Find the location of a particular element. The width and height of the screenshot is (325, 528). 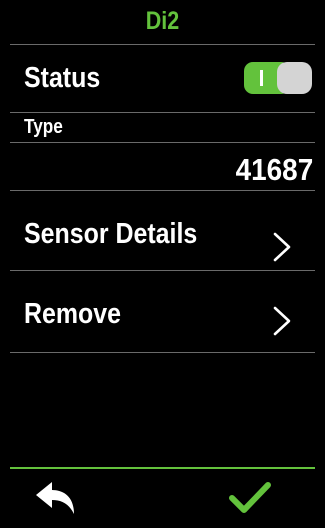

page-title: Di2 is located at coordinates (162, 20).